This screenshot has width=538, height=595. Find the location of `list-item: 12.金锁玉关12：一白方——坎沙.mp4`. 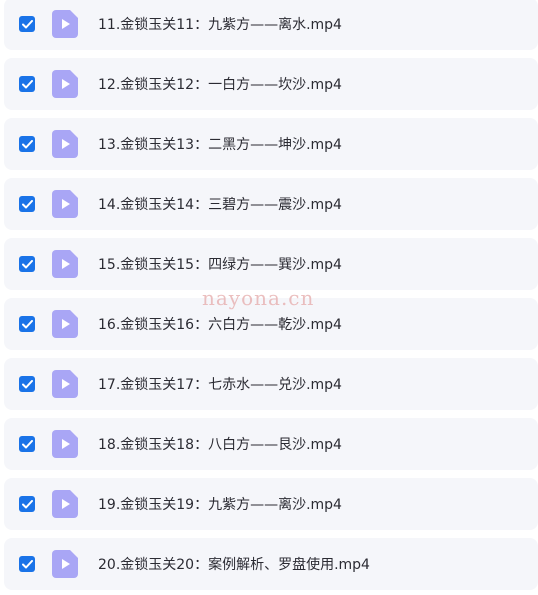

list-item: 12.金锁玉关12：一白方——坎沙.mp4 is located at coordinates (271, 84).